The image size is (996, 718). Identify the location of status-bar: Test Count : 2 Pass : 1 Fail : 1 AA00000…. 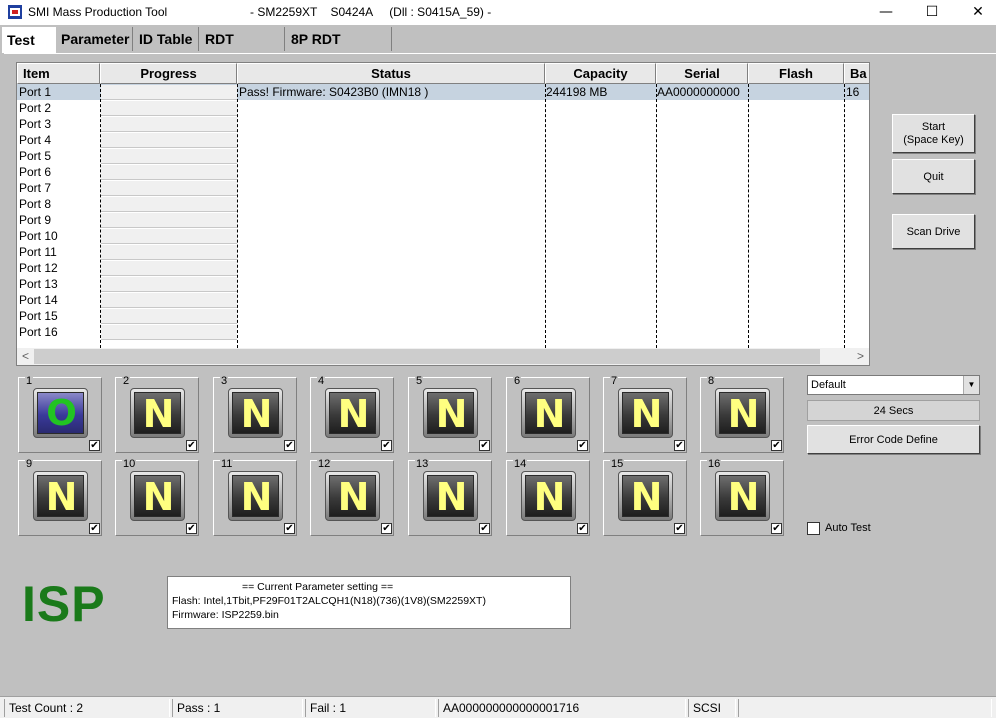
(498, 707).